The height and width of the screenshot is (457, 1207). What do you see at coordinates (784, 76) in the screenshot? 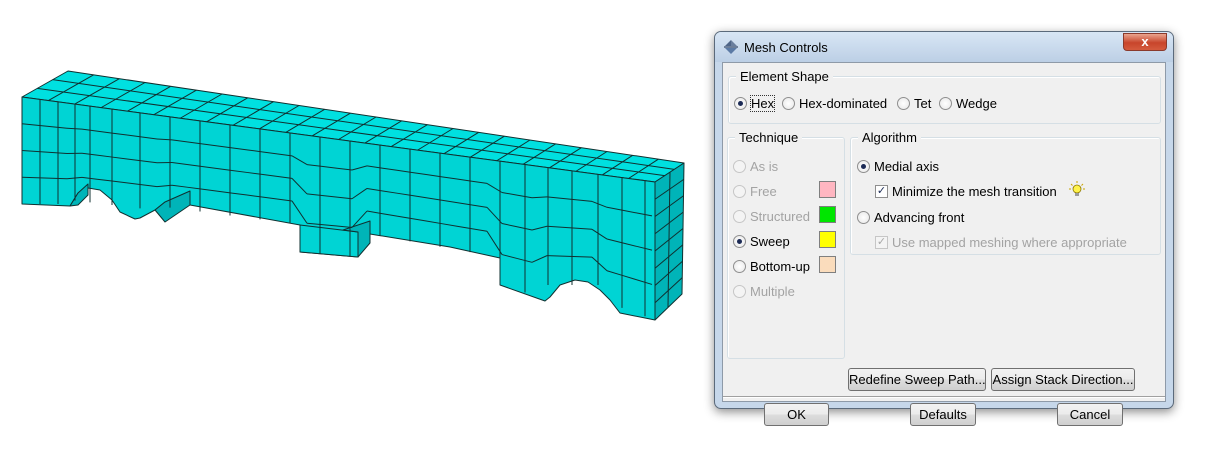
I see `element-shape-title: Element Shape` at bounding box center [784, 76].